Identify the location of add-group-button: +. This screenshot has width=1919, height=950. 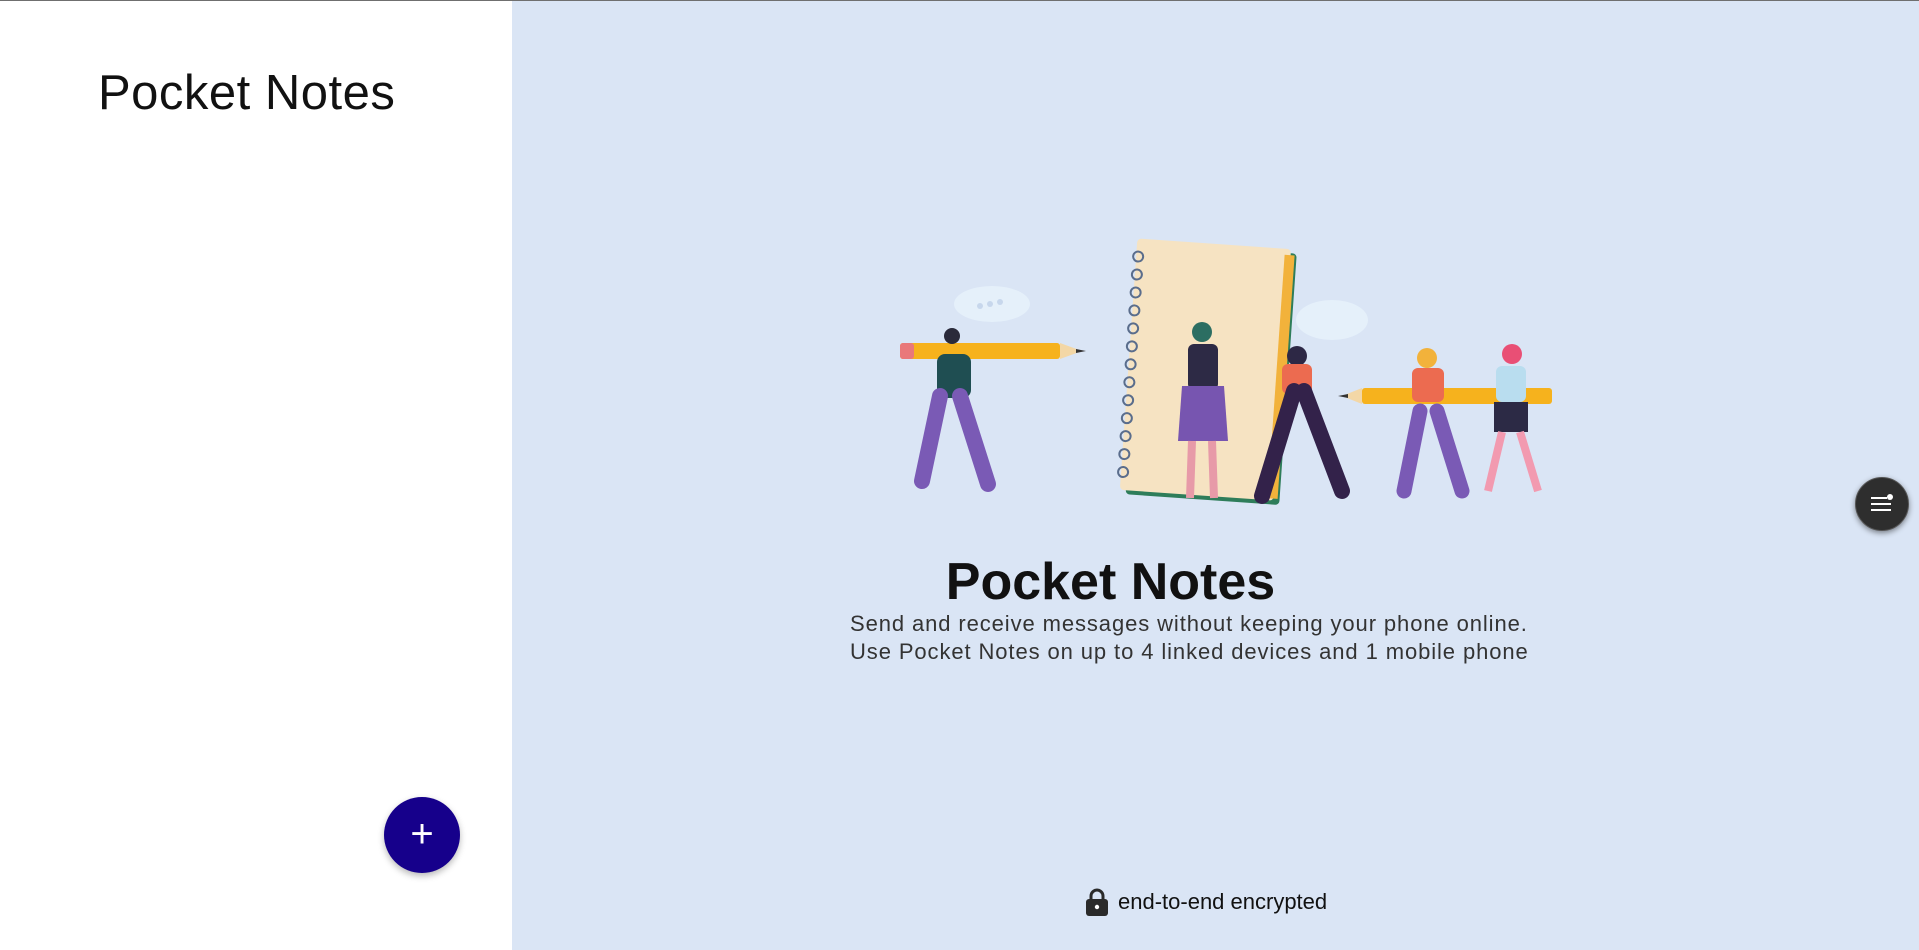
(422, 835).